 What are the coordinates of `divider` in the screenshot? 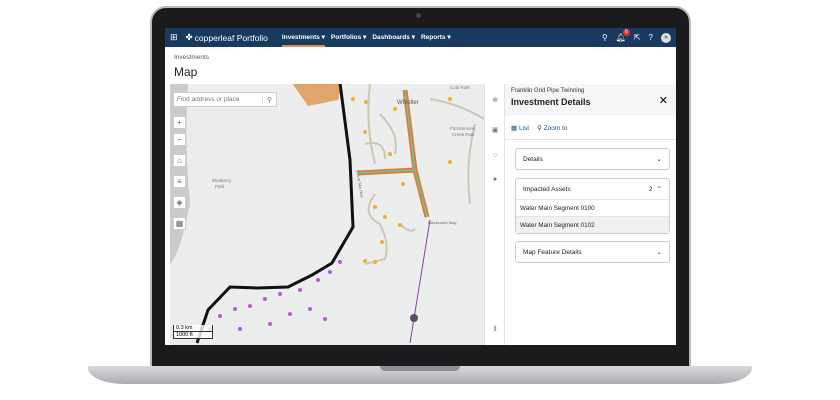 It's located at (590, 139).